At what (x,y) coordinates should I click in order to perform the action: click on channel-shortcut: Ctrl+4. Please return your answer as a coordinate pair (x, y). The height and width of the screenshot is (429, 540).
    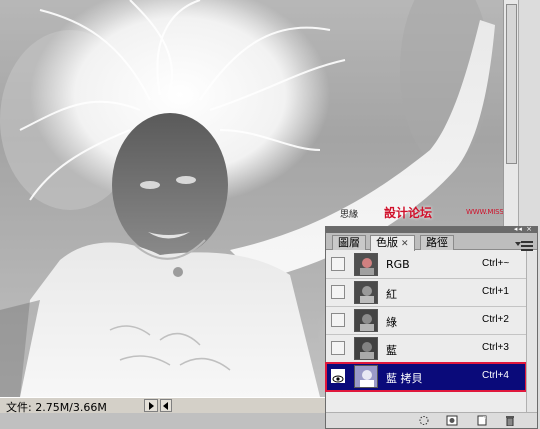
    Looking at the image, I should click on (495, 375).